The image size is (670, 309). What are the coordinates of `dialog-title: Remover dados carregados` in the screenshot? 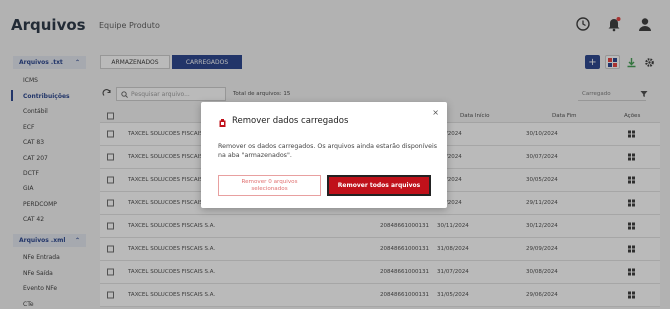 It's located at (290, 121).